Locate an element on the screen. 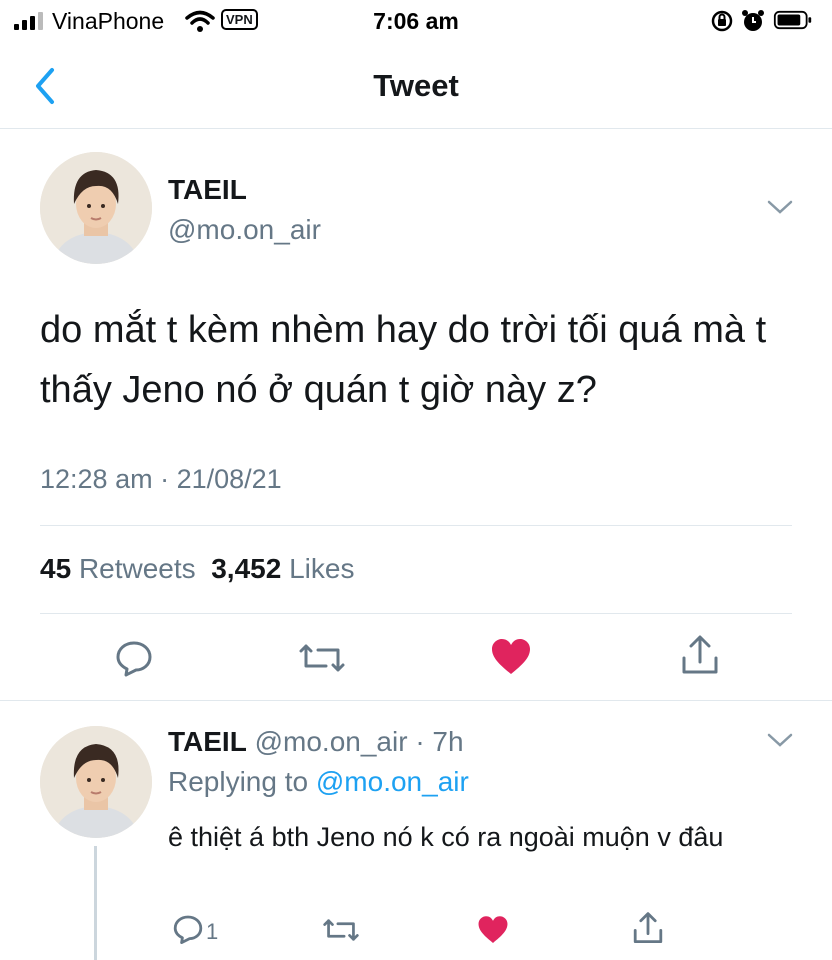 This screenshot has height=960, width=832. reply-author-name: TAEIL is located at coordinates (207, 741).